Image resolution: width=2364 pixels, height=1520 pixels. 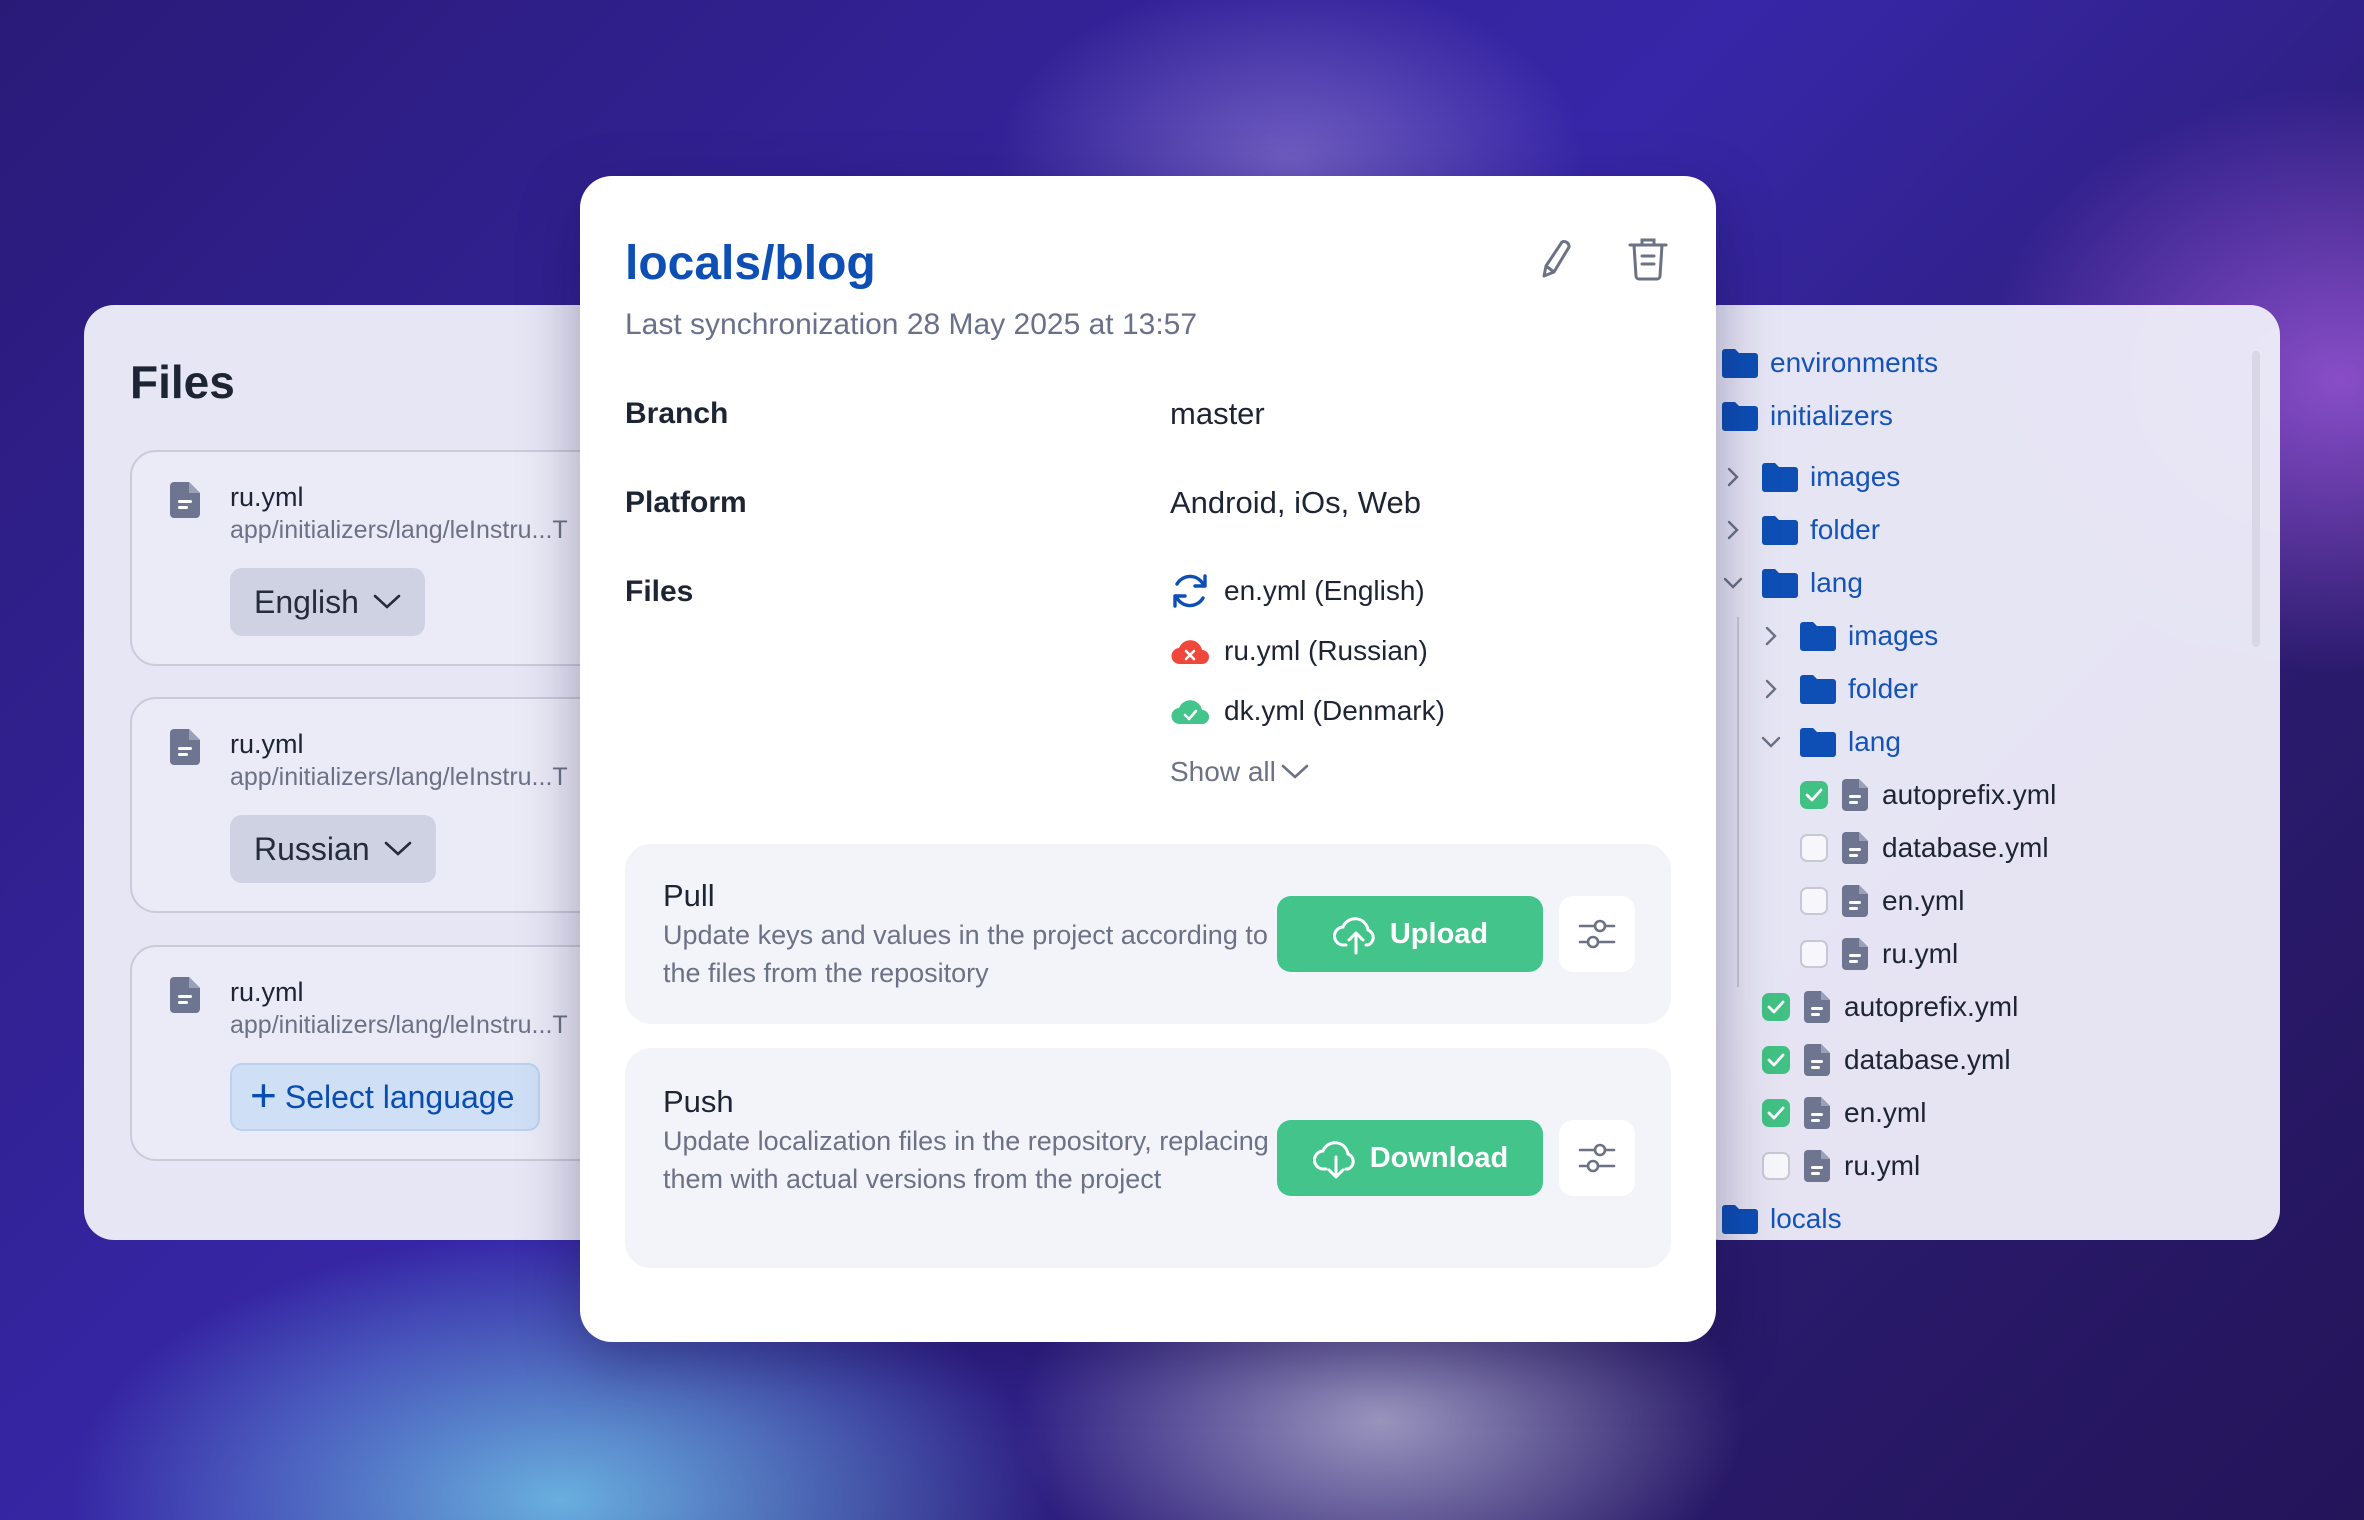 I want to click on trash-icon, so click(x=1648, y=259).